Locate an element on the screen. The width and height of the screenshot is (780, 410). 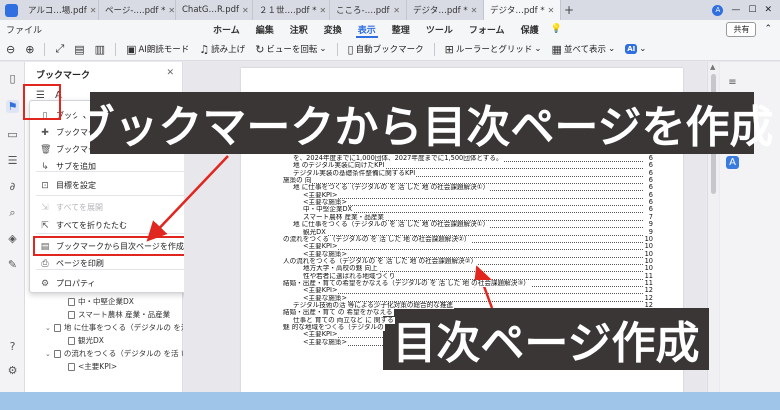
tab-6: デジタ…pdf * ✕ is located at coordinates (522, 10).